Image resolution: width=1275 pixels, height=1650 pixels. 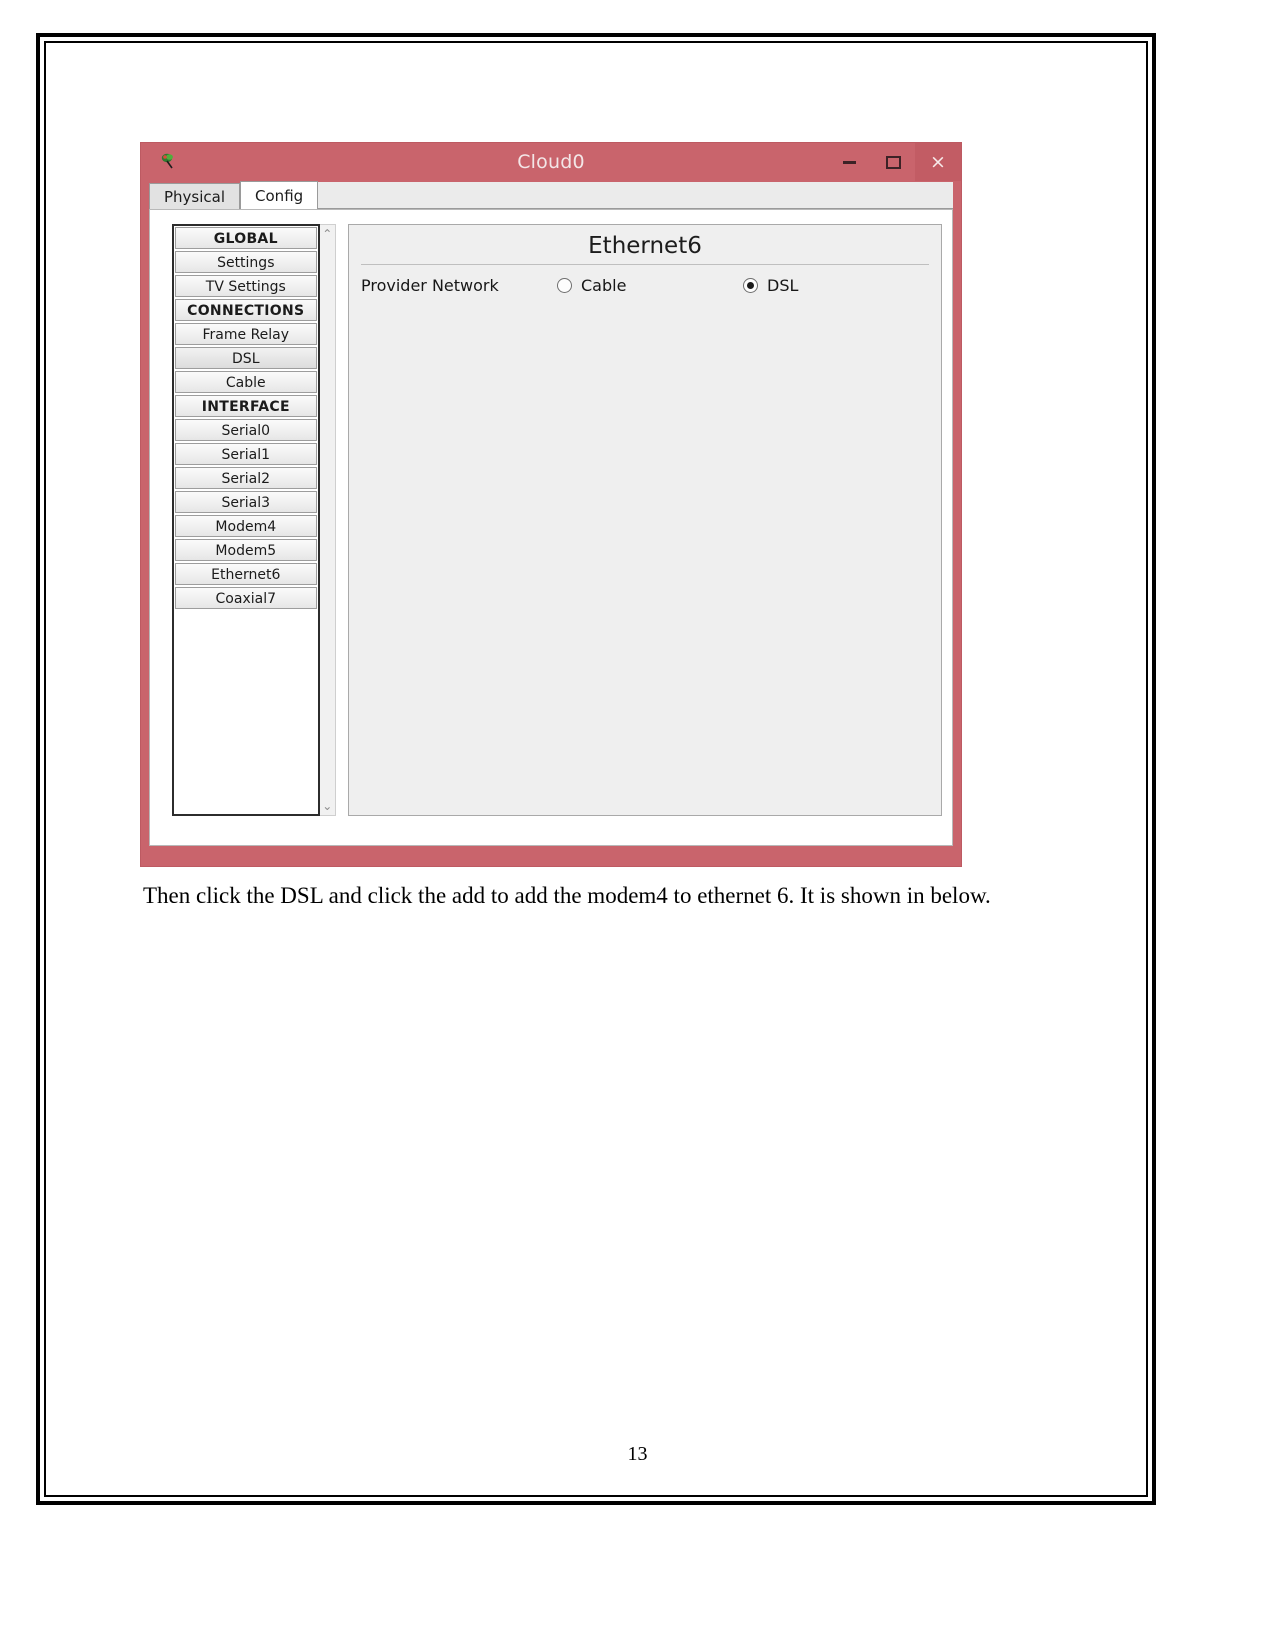 I want to click on radio-option-dsl: DSL, so click(x=836, y=285).